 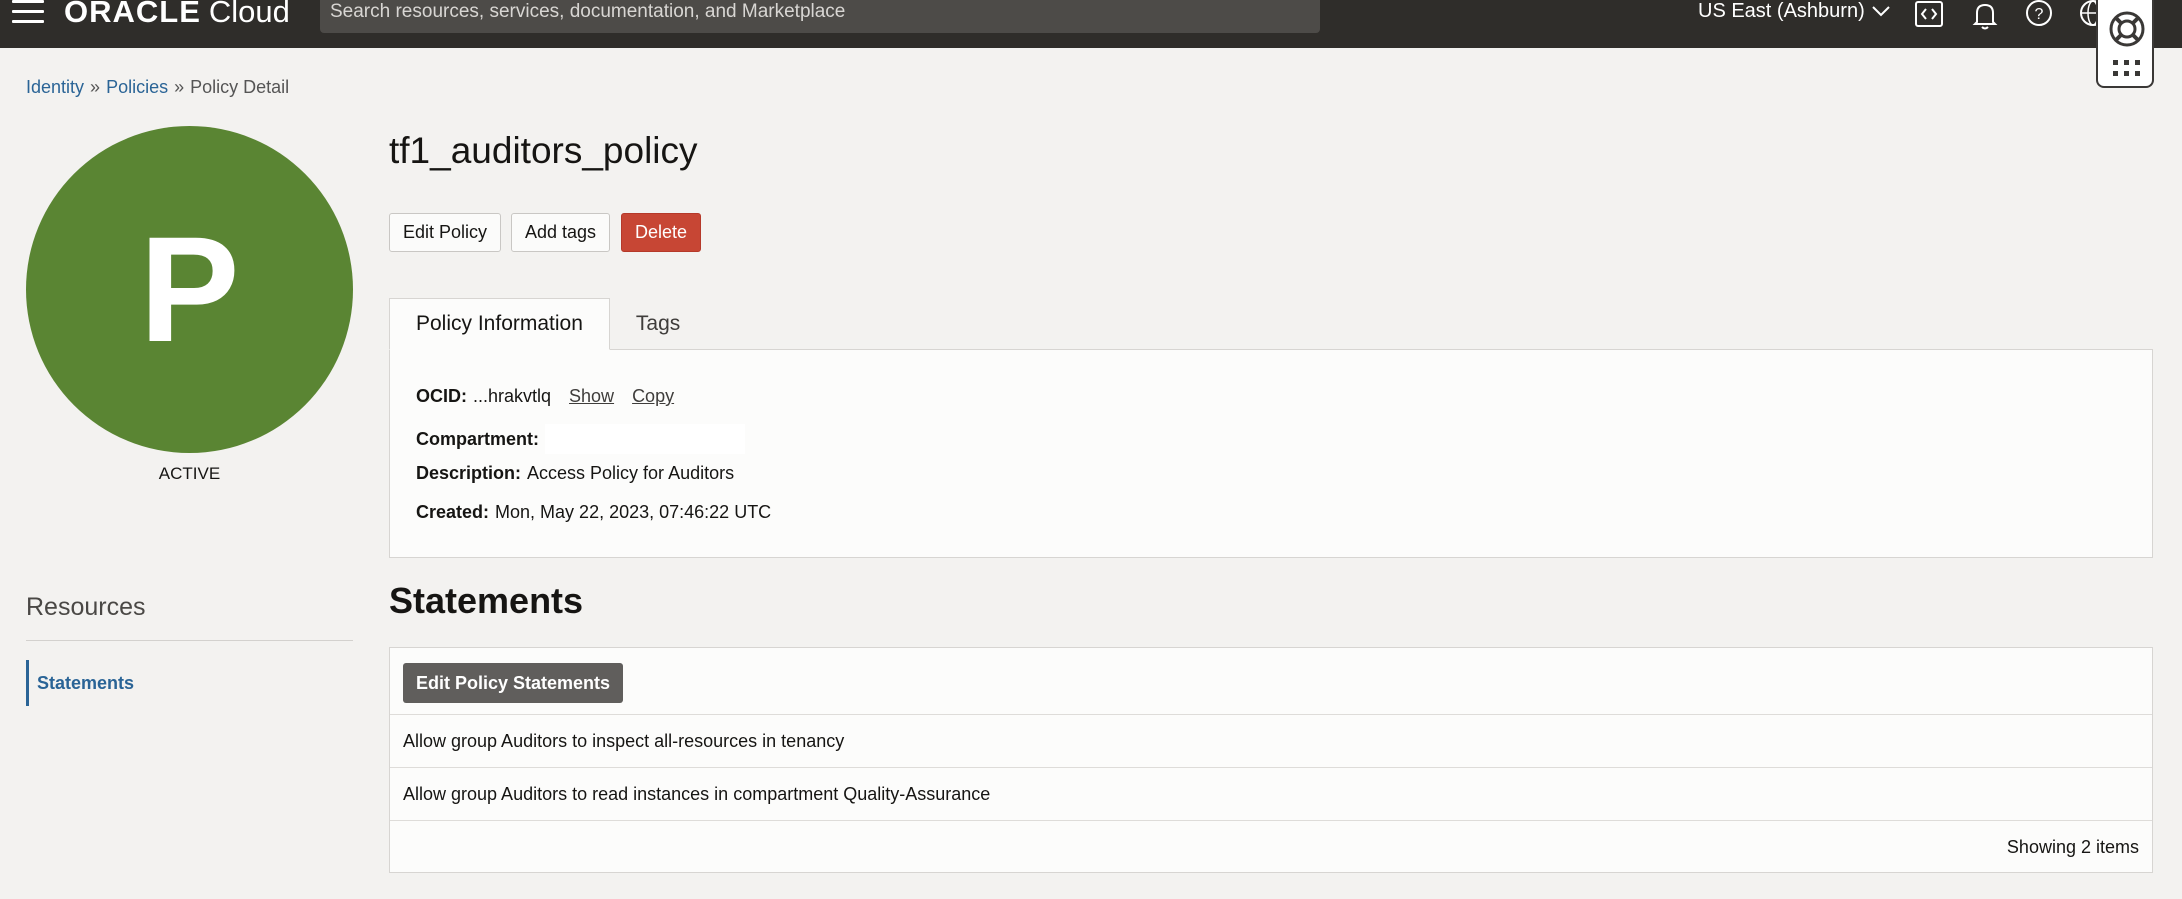 What do you see at coordinates (561, 232) in the screenshot?
I see `add-tags-button: Add tags` at bounding box center [561, 232].